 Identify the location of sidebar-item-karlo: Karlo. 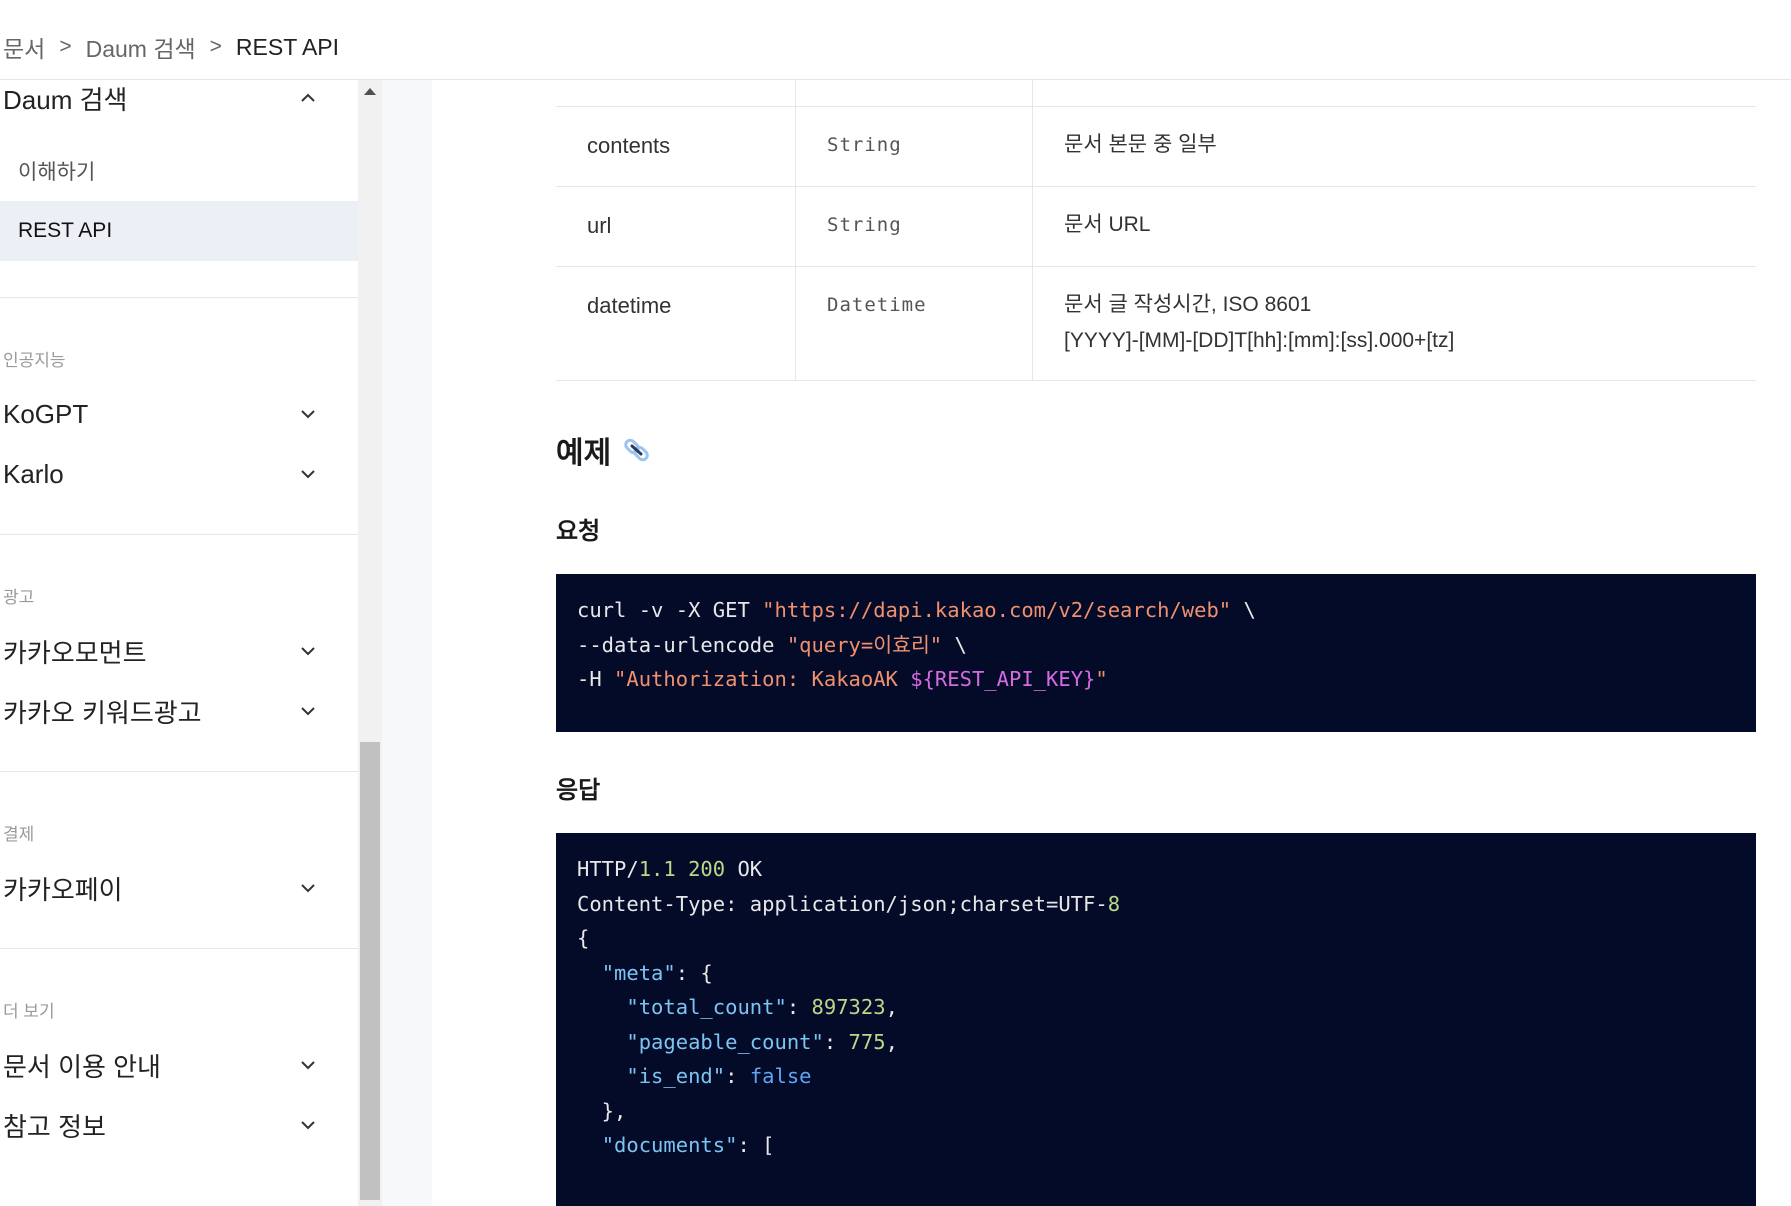
(179, 474).